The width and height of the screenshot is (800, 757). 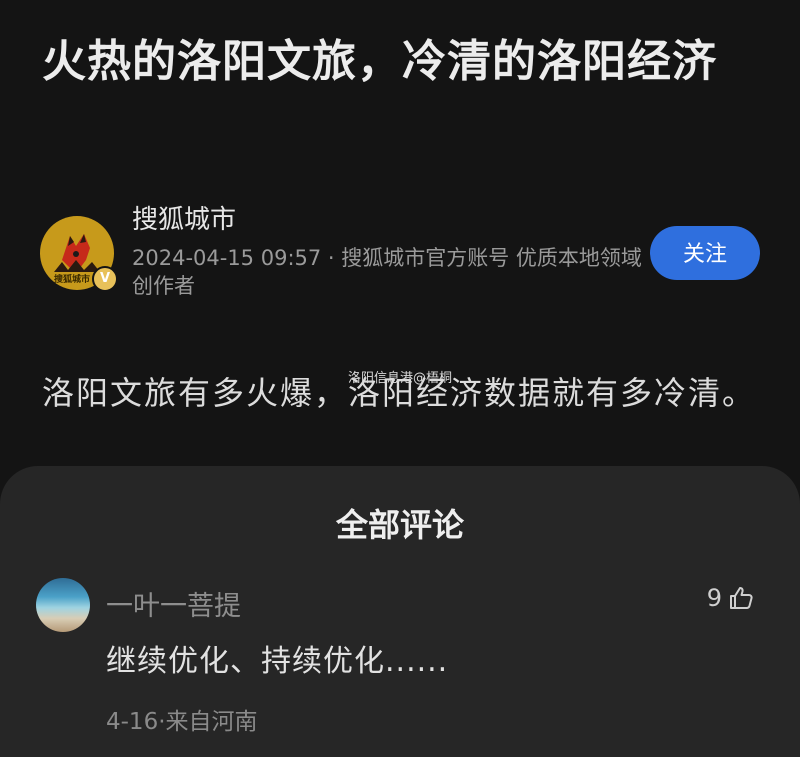 What do you see at coordinates (63, 605) in the screenshot?
I see `commenter-avatar` at bounding box center [63, 605].